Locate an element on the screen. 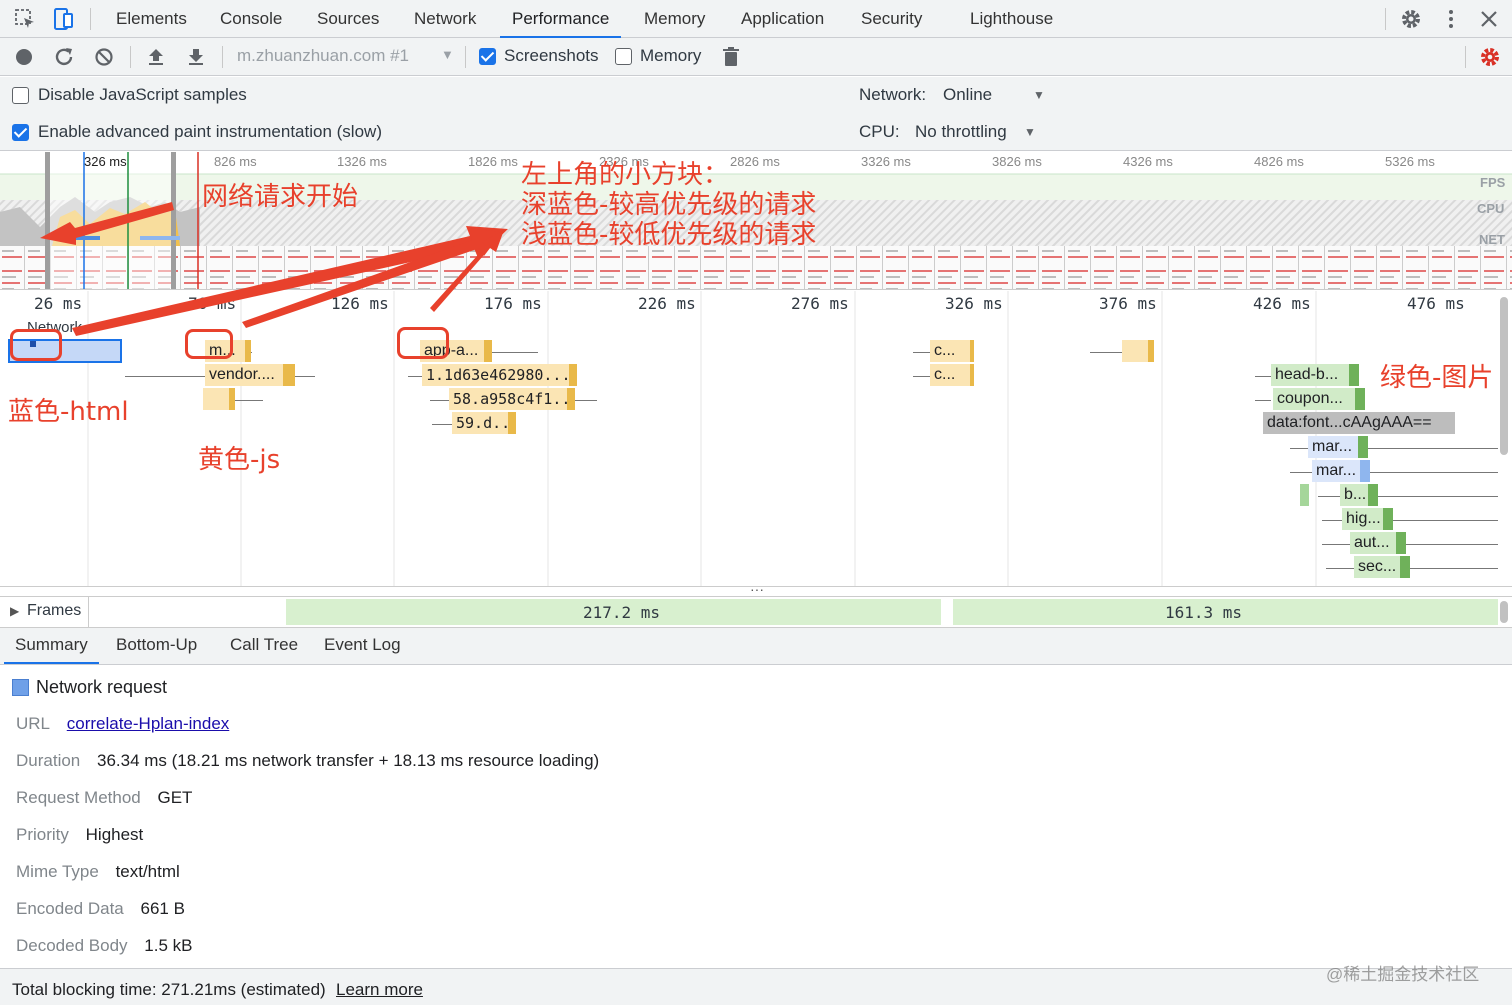 The height and width of the screenshot is (1005, 1512). splitter-grip-icon: ··· is located at coordinates (757, 589).